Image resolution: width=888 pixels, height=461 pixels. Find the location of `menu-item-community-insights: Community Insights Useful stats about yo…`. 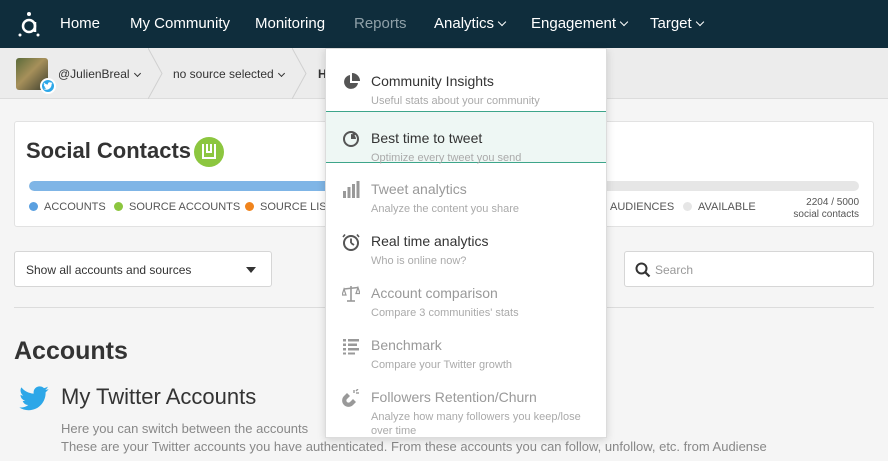

menu-item-community-insights: Community Insights Useful stats about yo… is located at coordinates (466, 81).